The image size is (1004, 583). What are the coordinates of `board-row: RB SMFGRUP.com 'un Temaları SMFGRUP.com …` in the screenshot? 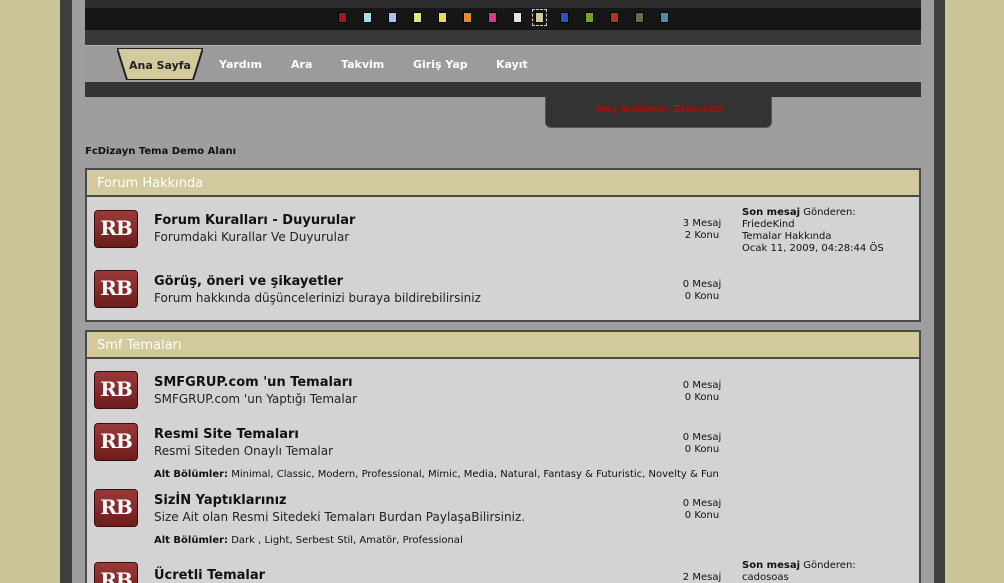 It's located at (503, 387).